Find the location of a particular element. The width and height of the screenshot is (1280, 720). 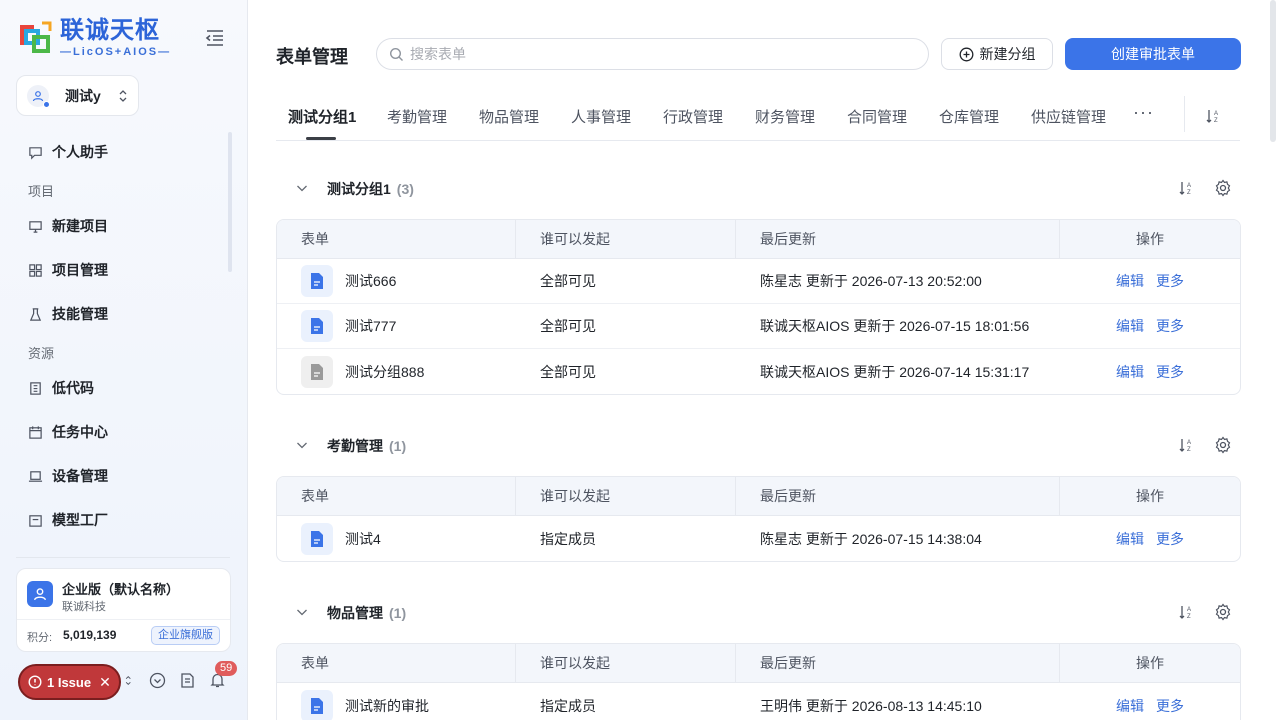

flask-icon is located at coordinates (35, 314).